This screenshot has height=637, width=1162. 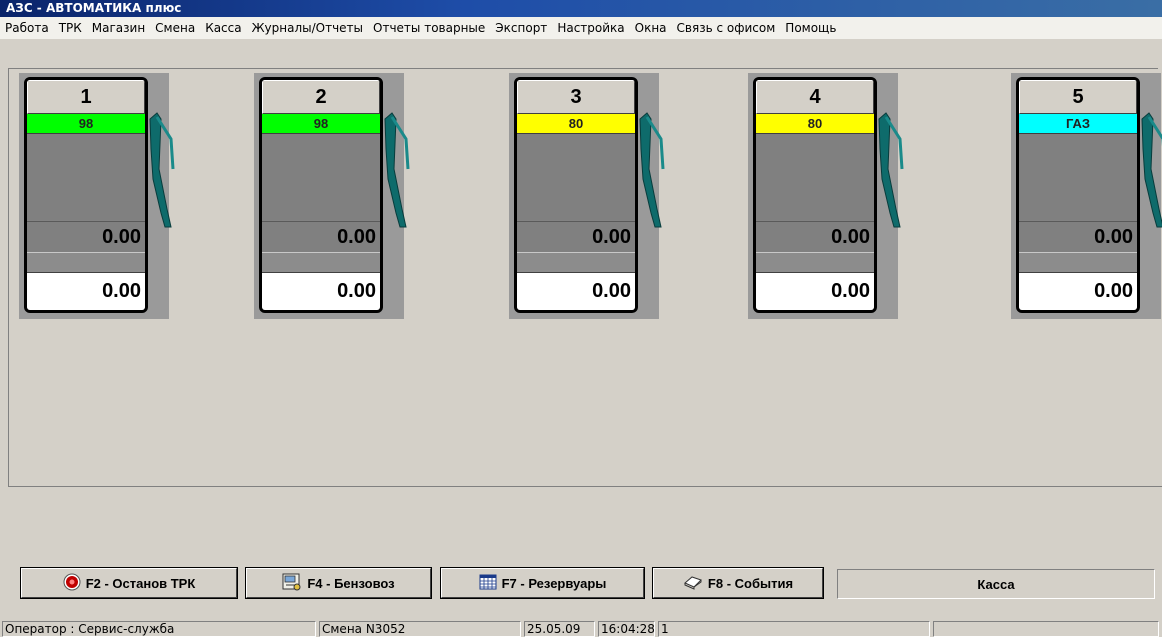 I want to click on book-icon, so click(x=693, y=583).